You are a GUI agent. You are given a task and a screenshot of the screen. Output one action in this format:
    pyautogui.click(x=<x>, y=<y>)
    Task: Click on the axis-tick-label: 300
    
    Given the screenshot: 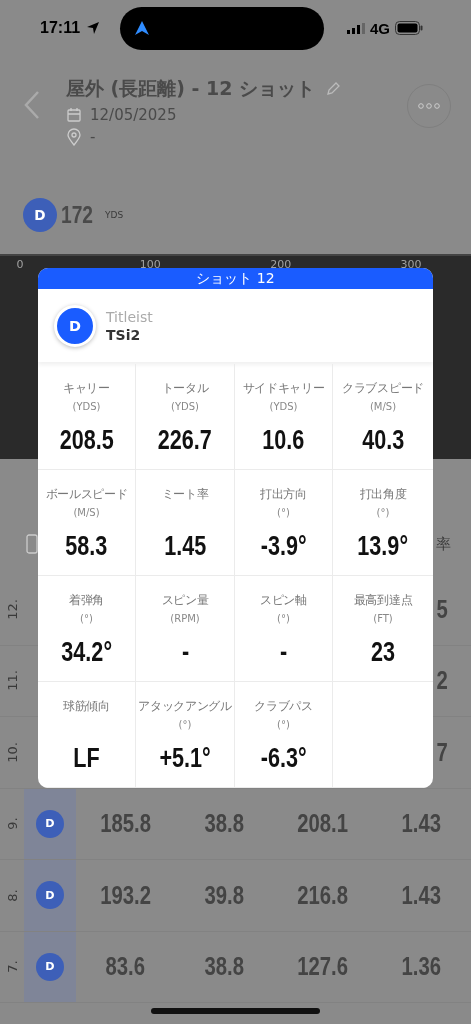 What is the action you would take?
    pyautogui.click(x=411, y=264)
    